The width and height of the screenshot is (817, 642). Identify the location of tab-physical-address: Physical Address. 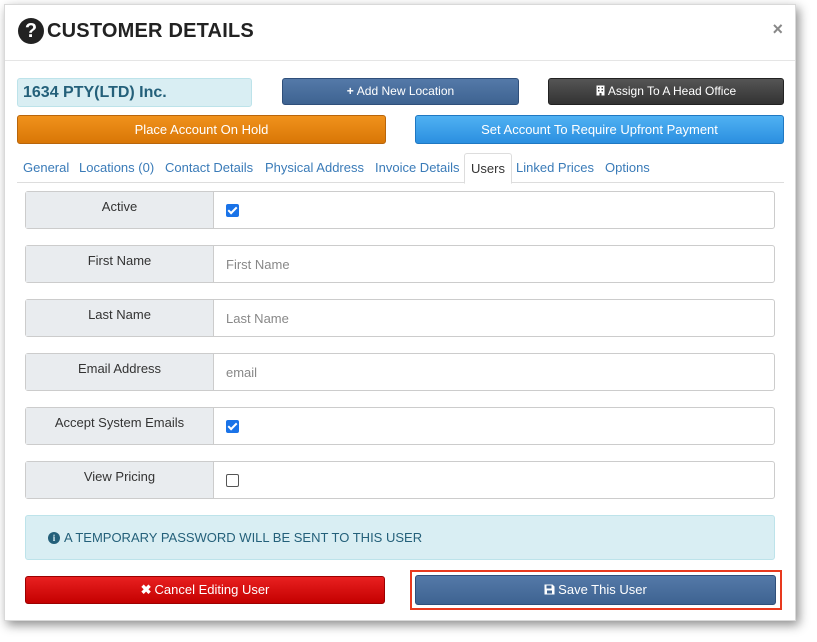
(314, 168).